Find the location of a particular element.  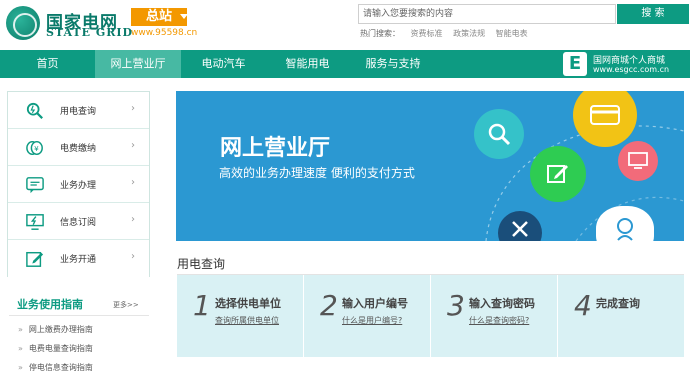

sidebar-item-label: 用电查询 is located at coordinates (78, 112).